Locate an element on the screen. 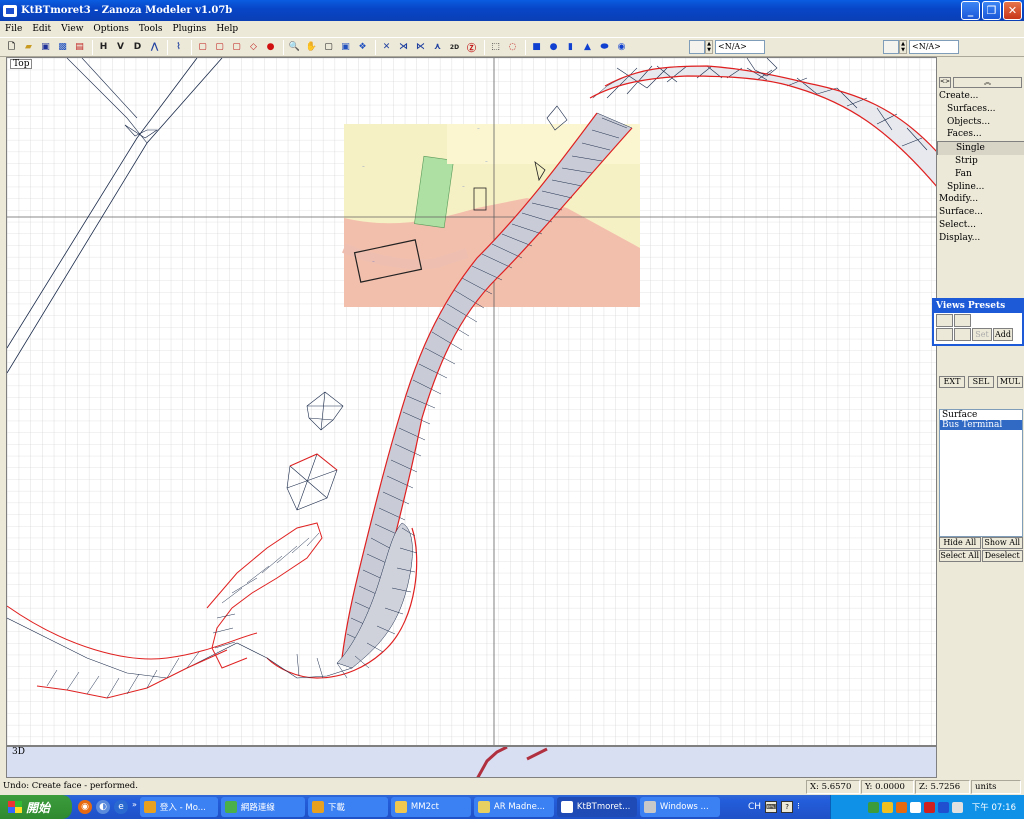  taskbar-item: 網路連線 is located at coordinates (262, 807).